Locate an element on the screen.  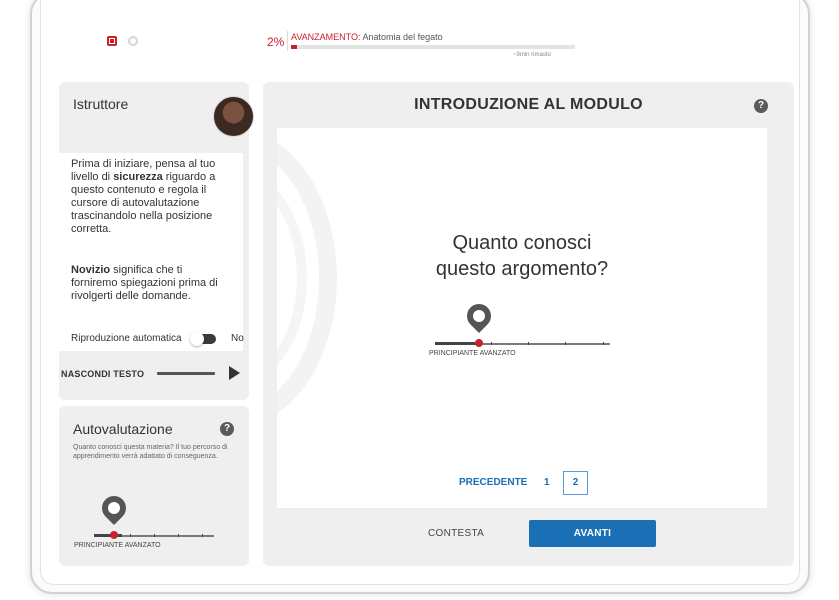
progress-bar-fill is located at coordinates (294, 47).